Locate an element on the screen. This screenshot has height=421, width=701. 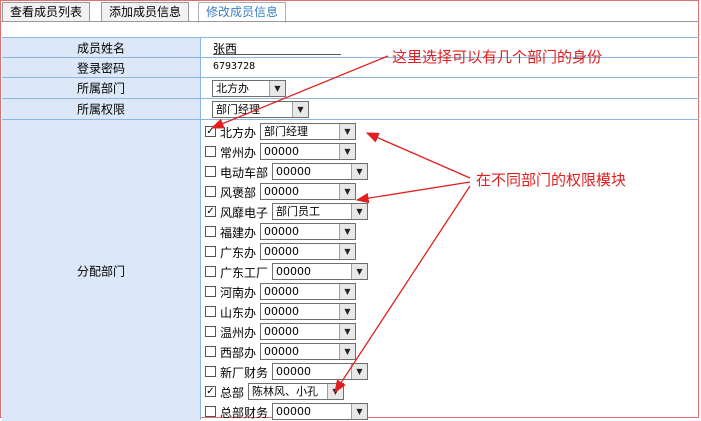
department-name: 广东工厂 is located at coordinates (244, 273).